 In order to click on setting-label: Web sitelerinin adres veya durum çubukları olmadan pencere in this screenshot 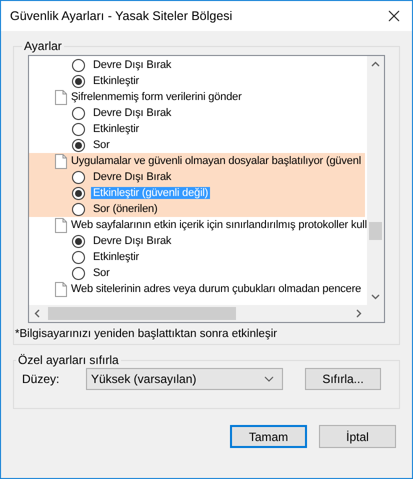, I will do `click(216, 289)`.